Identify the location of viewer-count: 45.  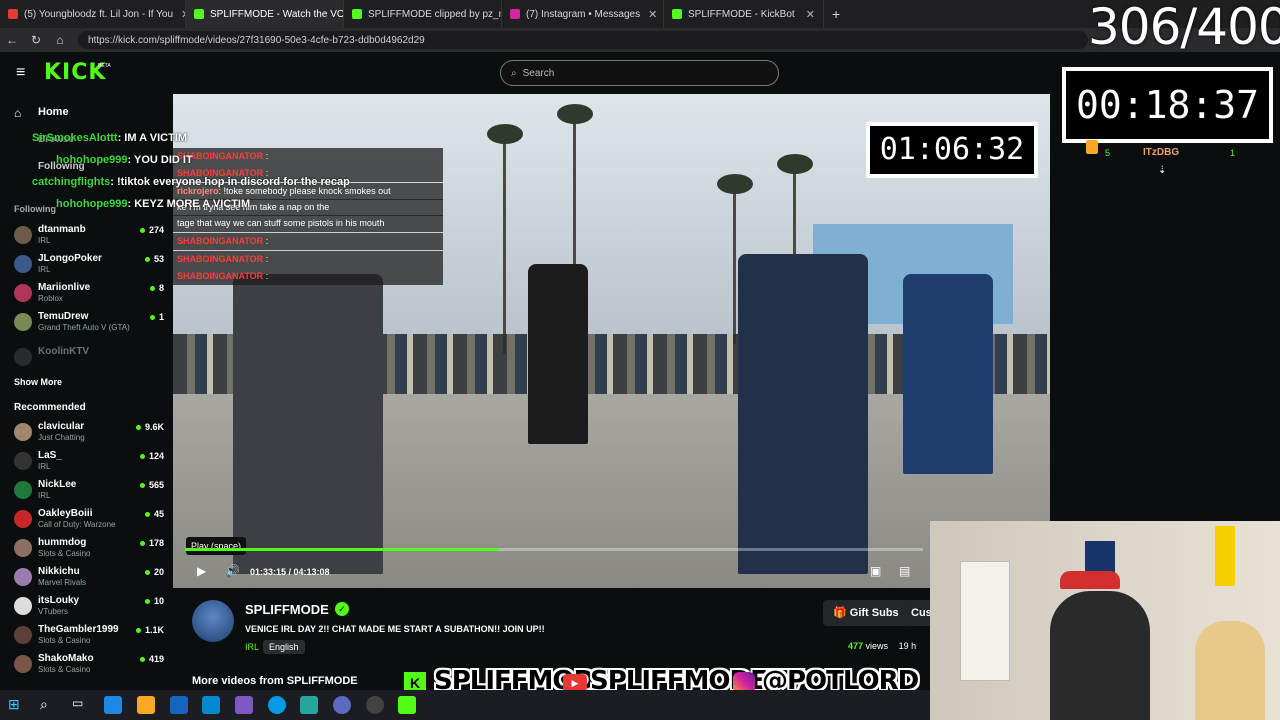
(154, 514).